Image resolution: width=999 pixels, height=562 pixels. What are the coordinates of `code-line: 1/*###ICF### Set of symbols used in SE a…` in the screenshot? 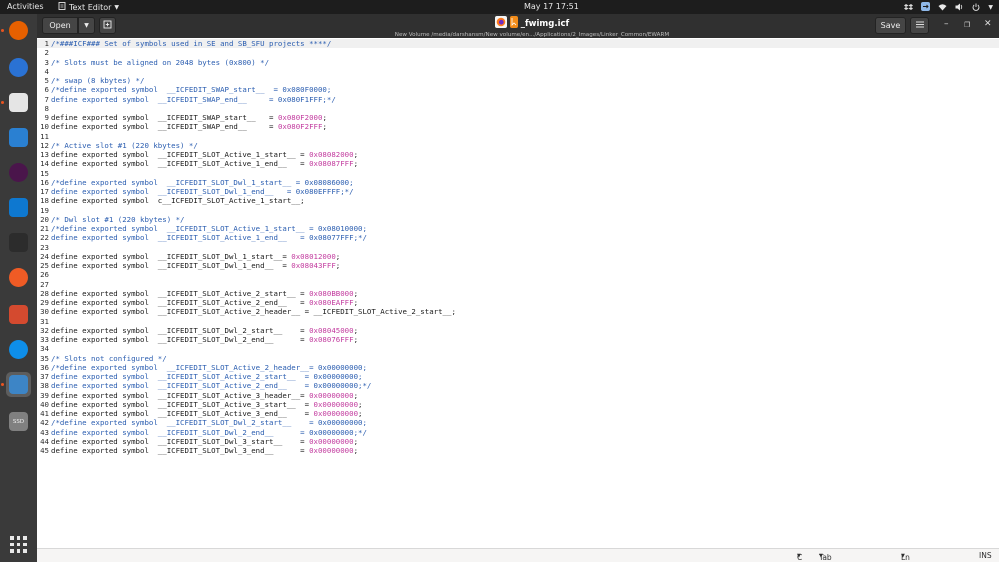 It's located at (518, 44).